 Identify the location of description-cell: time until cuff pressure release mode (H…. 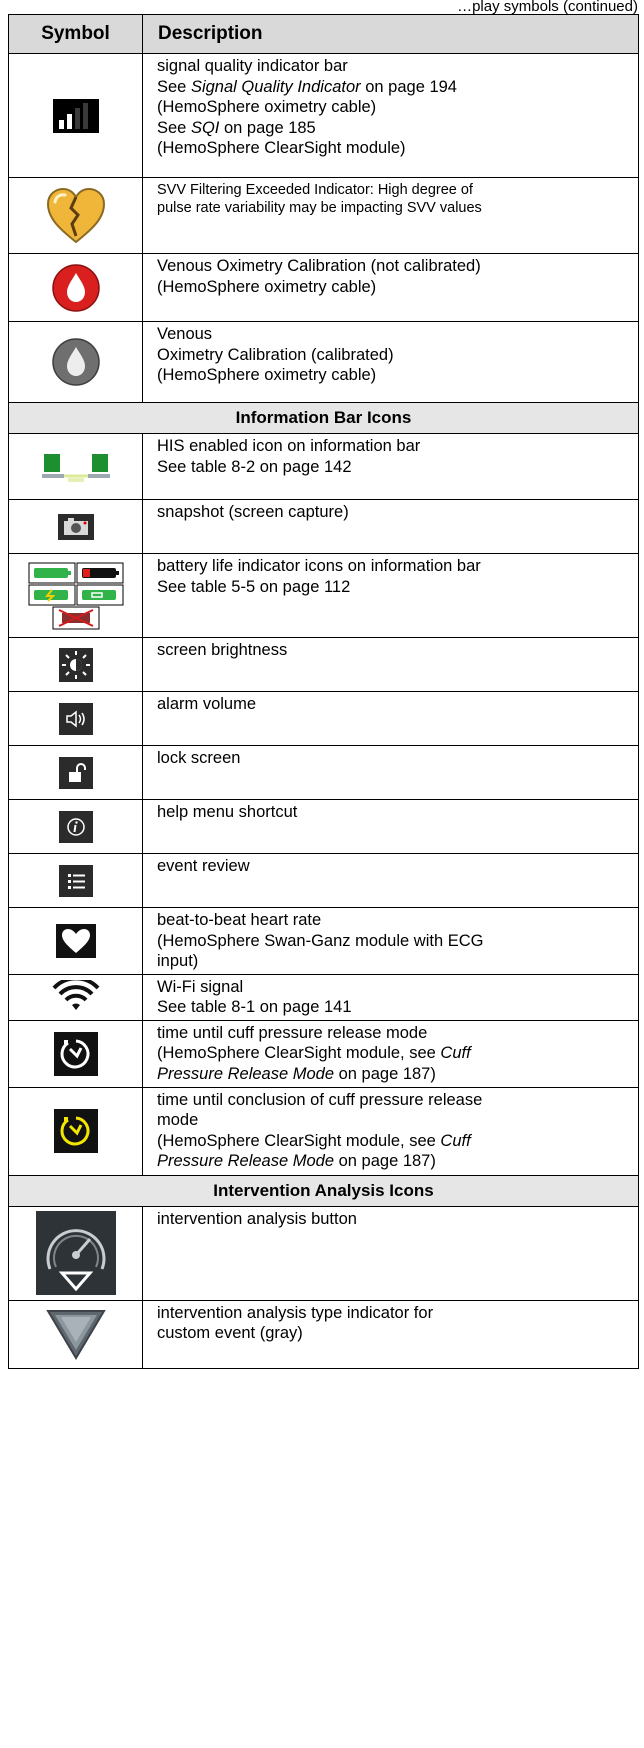
(390, 1053).